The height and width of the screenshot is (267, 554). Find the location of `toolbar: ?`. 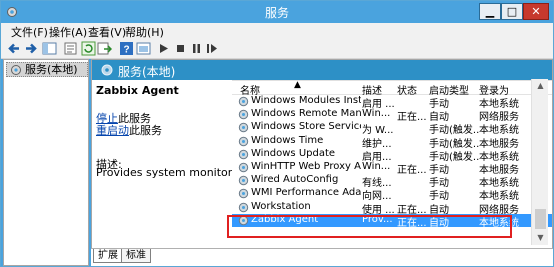

toolbar: ? is located at coordinates (277, 49).